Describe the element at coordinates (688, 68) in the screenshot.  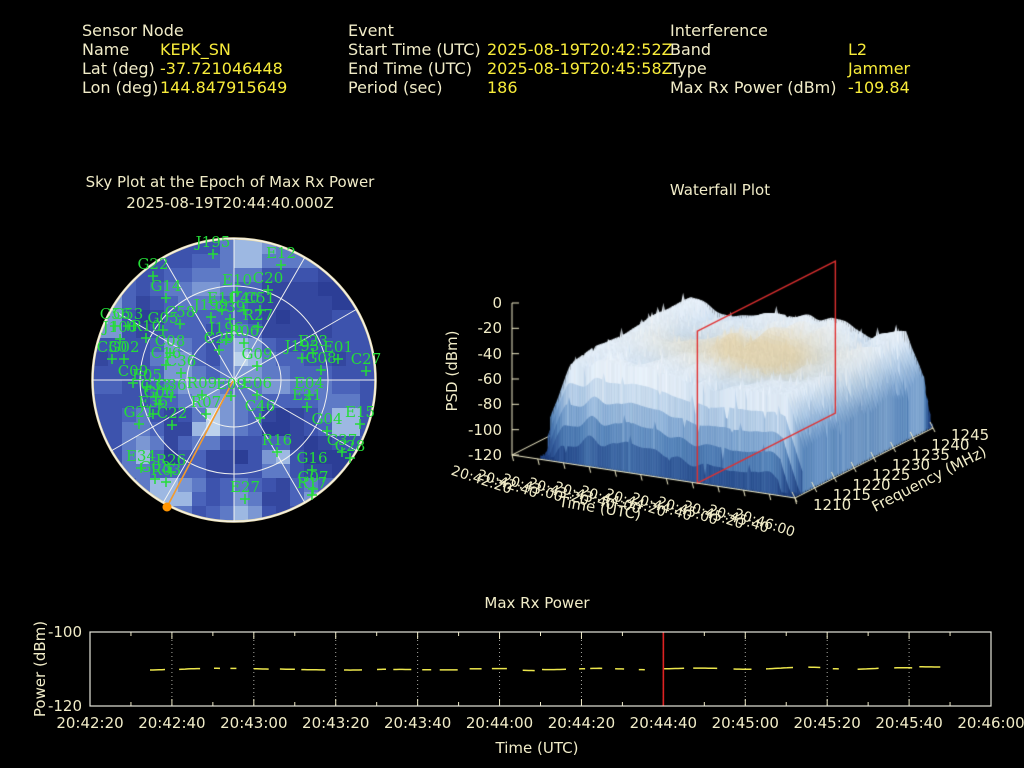
I see `field-label: Type` at that location.